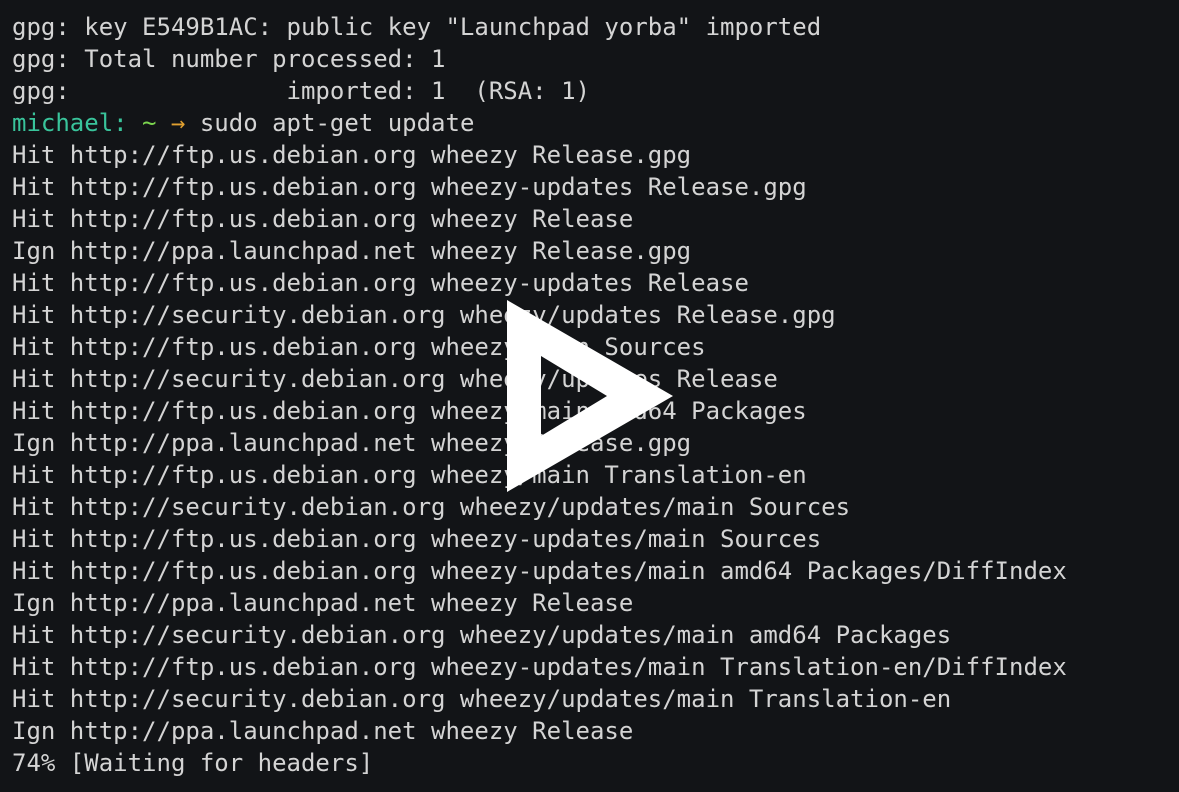 This screenshot has width=1179, height=792. I want to click on gpg-output-line: gpg: Total number processed: 1, so click(229, 59).